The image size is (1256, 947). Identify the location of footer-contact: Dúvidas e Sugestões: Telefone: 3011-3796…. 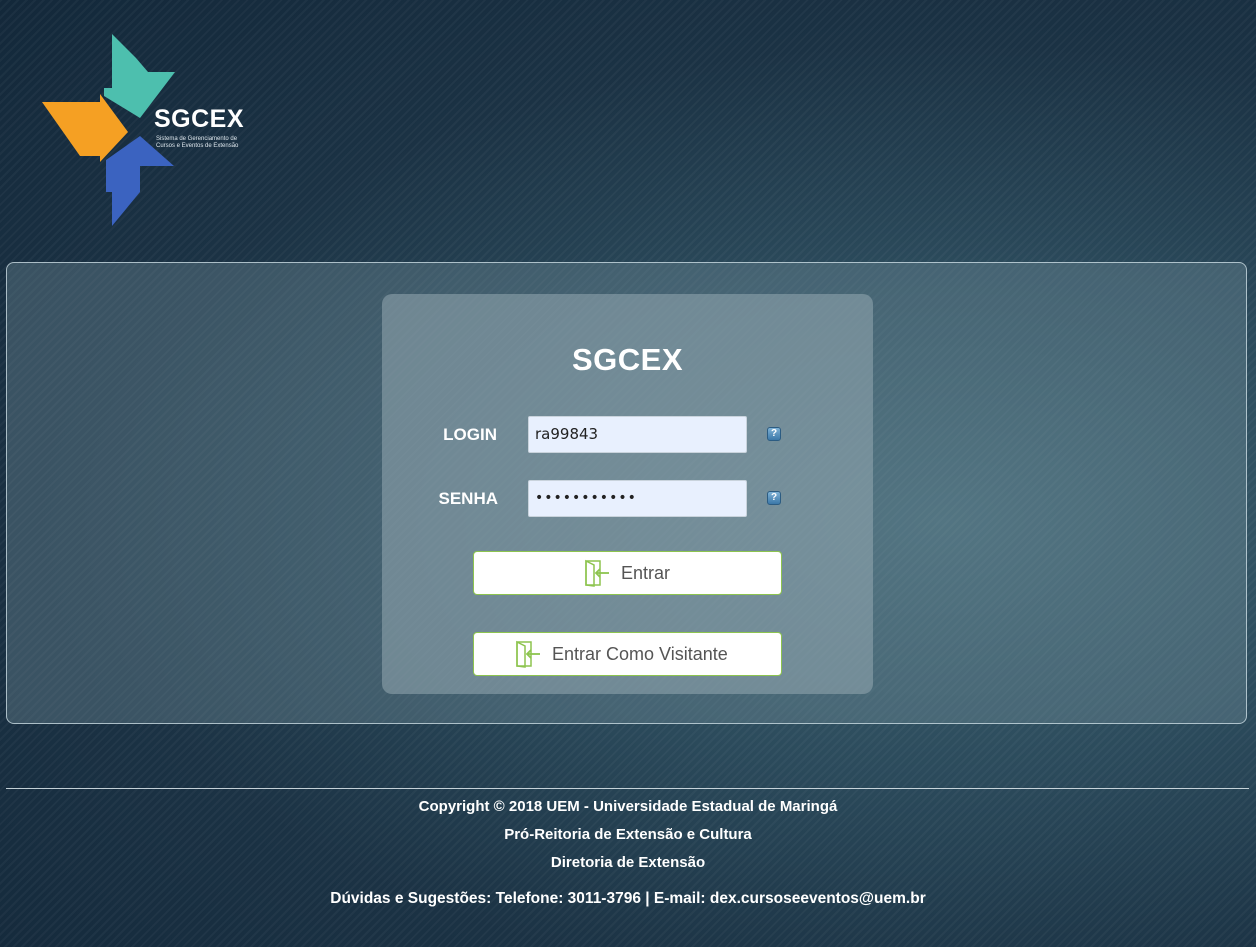
(628, 898).